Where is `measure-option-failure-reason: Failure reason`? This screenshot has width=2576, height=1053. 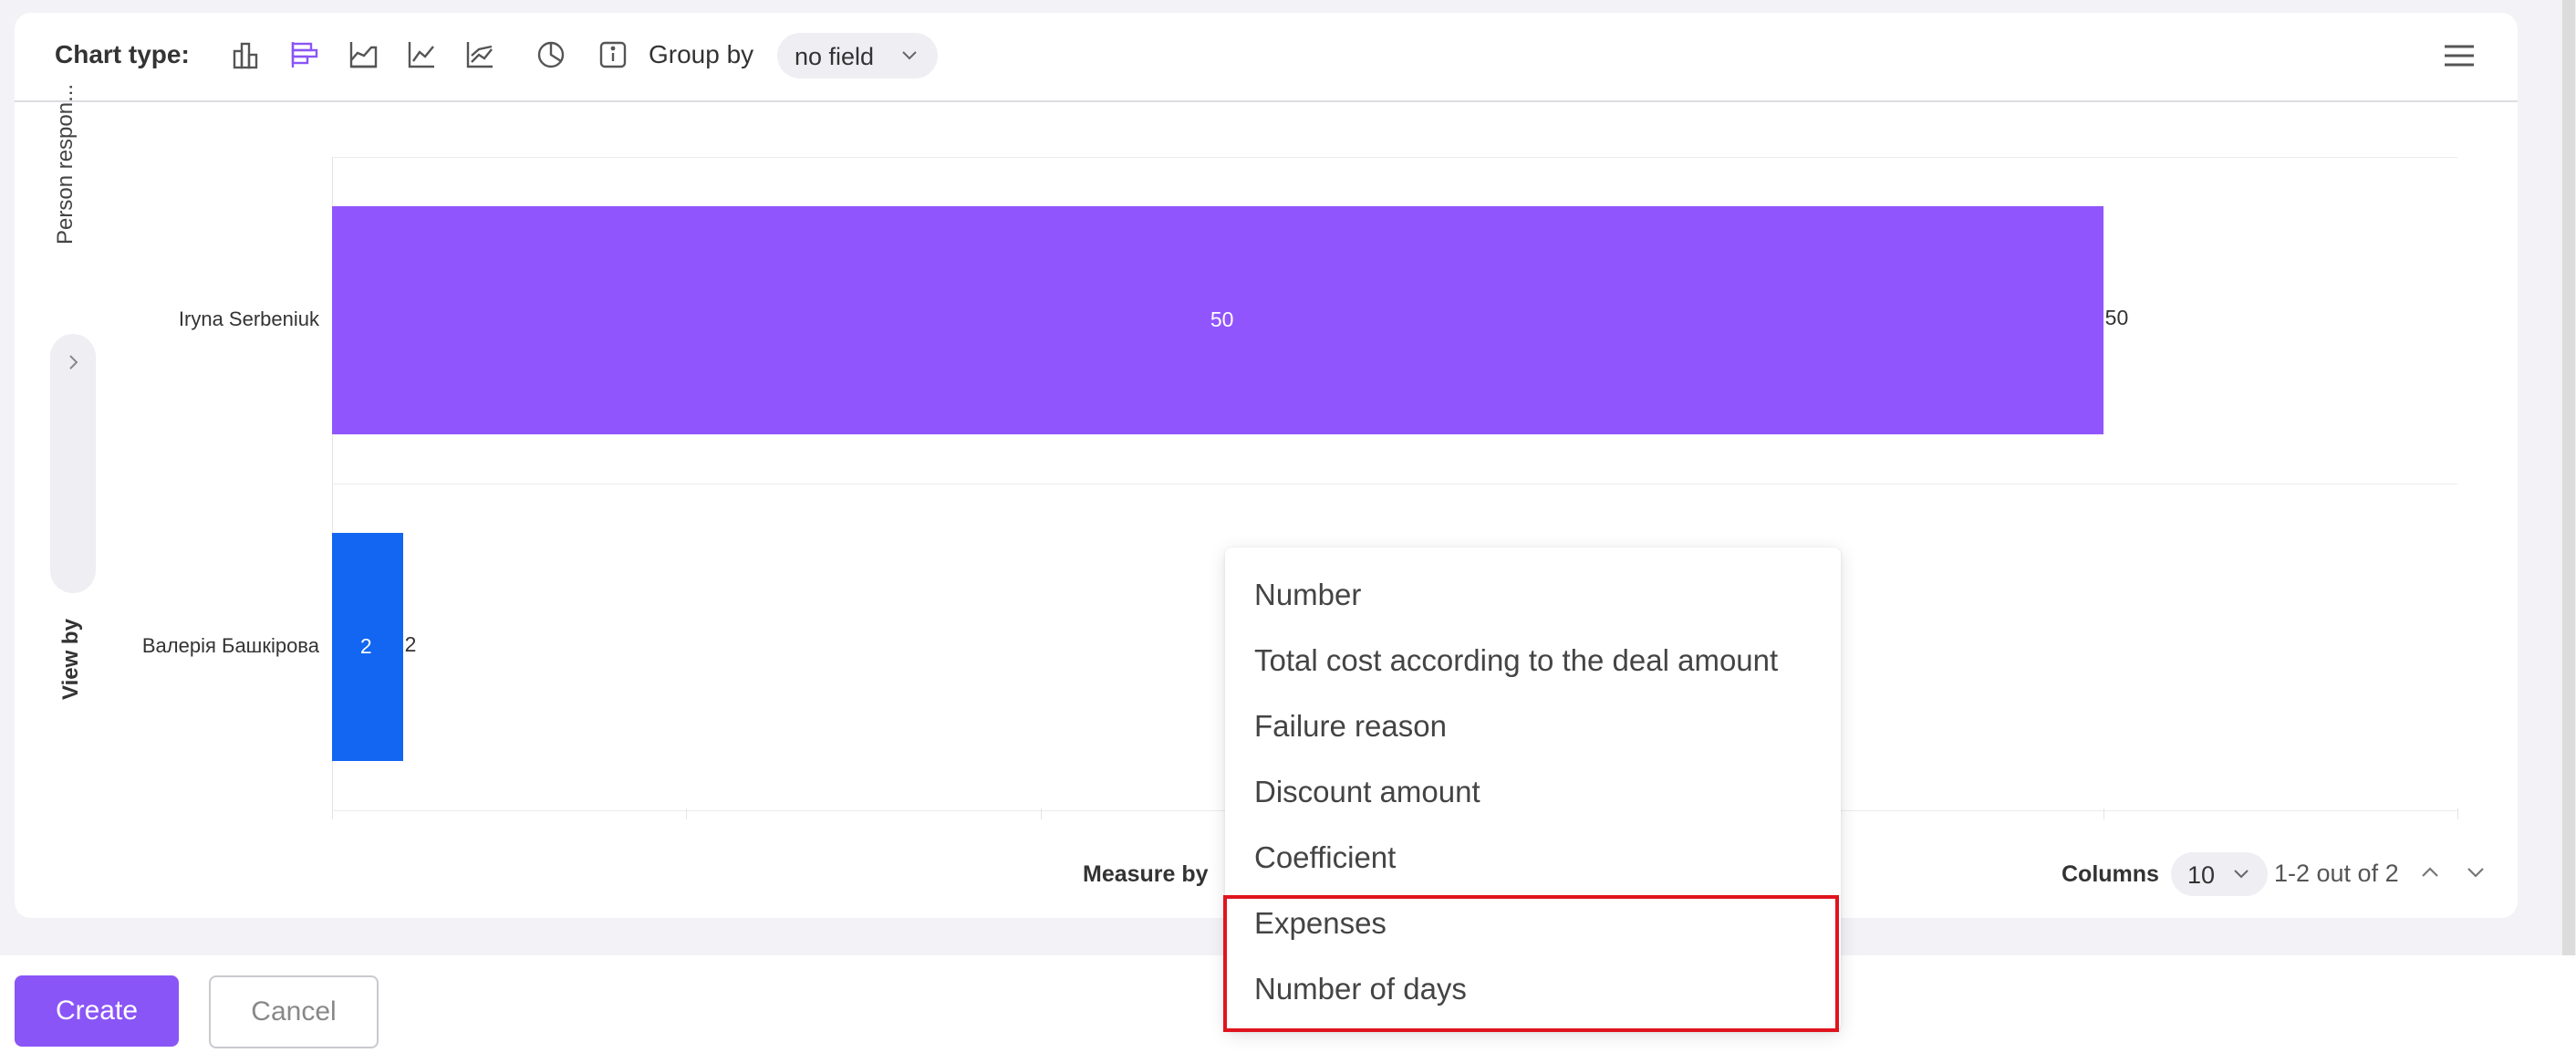
measure-option-failure-reason: Failure reason is located at coordinates (1350, 726).